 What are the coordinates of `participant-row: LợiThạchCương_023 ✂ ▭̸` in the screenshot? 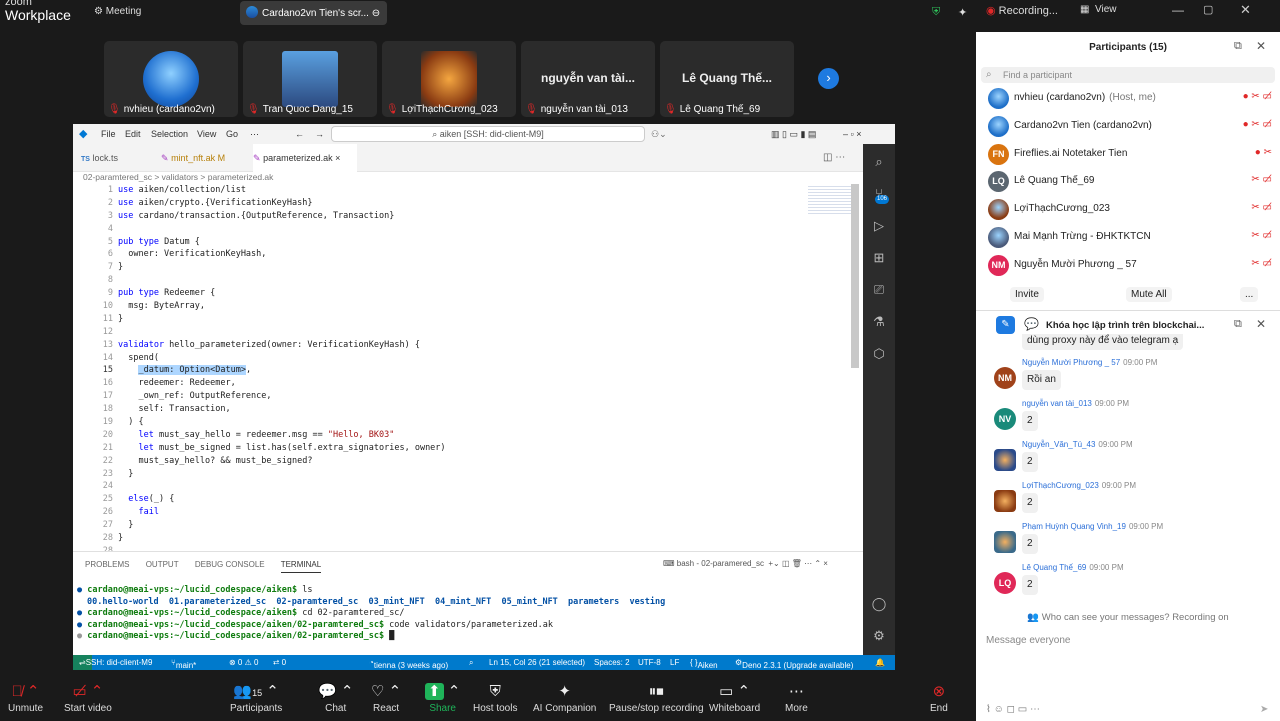 It's located at (1128, 209).